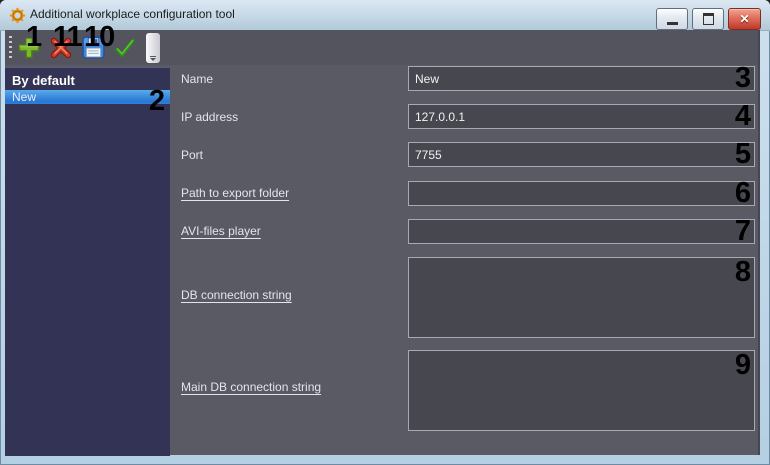 The height and width of the screenshot is (465, 770). I want to click on check-icon, so click(125, 47).